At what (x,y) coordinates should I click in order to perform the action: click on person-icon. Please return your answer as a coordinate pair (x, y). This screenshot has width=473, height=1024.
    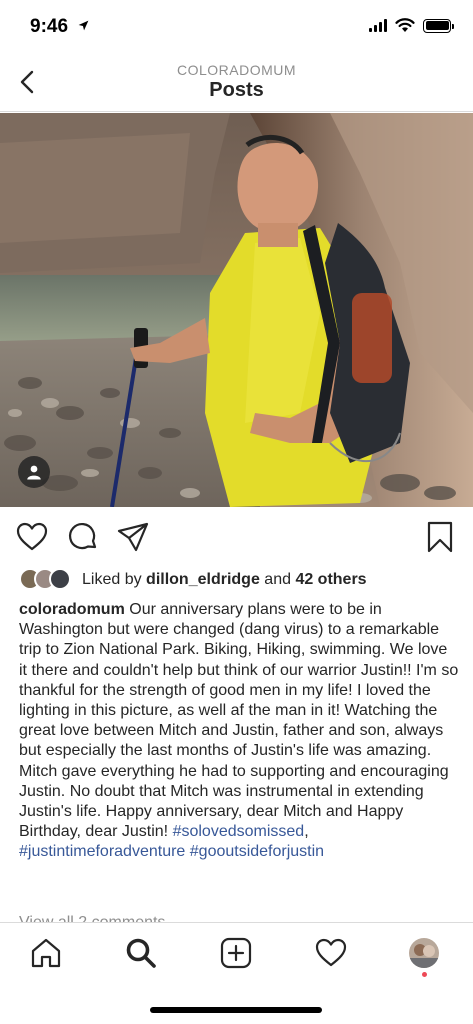
    Looking at the image, I should click on (34, 472).